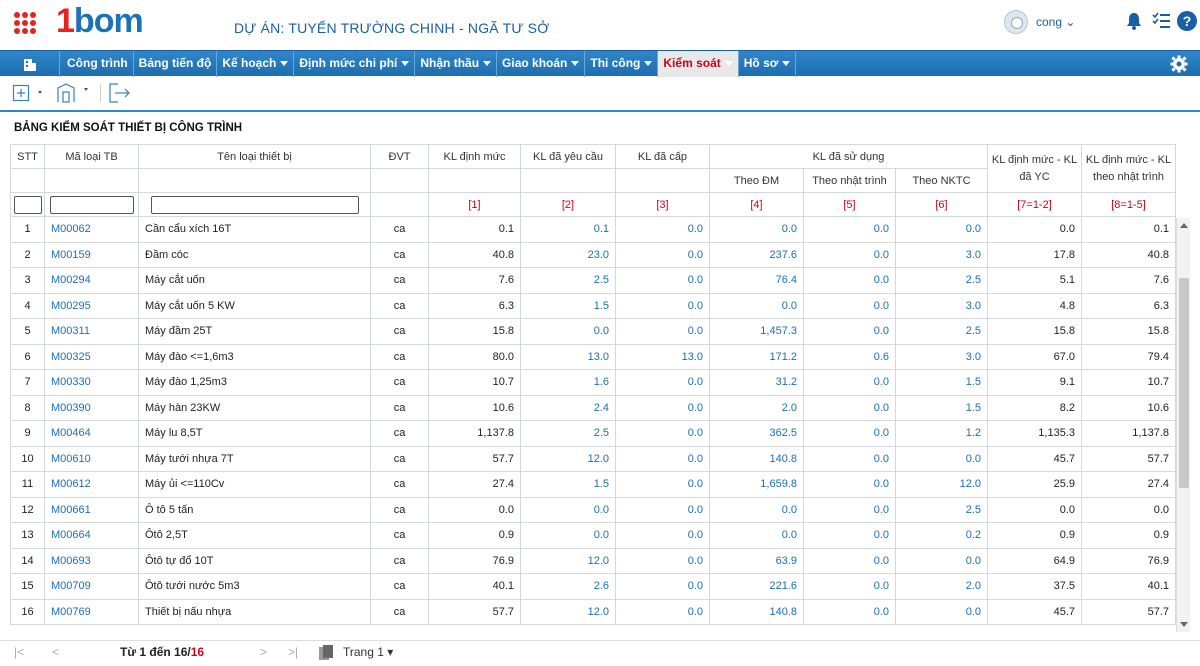 The width and height of the screenshot is (1200, 666). I want to click on page-info-range: Từ 1 đến 16/, so click(155, 652).